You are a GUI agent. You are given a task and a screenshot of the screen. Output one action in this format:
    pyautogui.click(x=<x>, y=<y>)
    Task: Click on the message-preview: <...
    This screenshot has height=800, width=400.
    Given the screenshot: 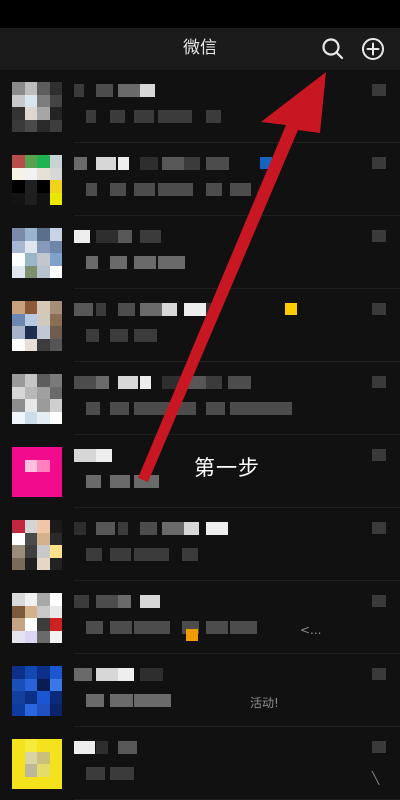 What is the action you would take?
    pyautogui.click(x=311, y=630)
    